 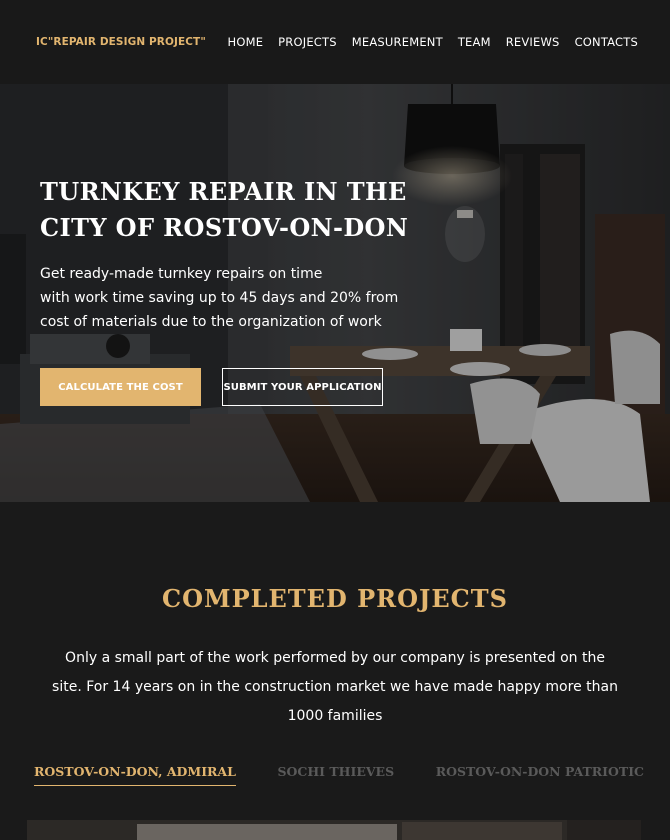 I want to click on tab-rostov-patriotic: ROSTOV-ON-DON PATRIOTIC, so click(x=540, y=775).